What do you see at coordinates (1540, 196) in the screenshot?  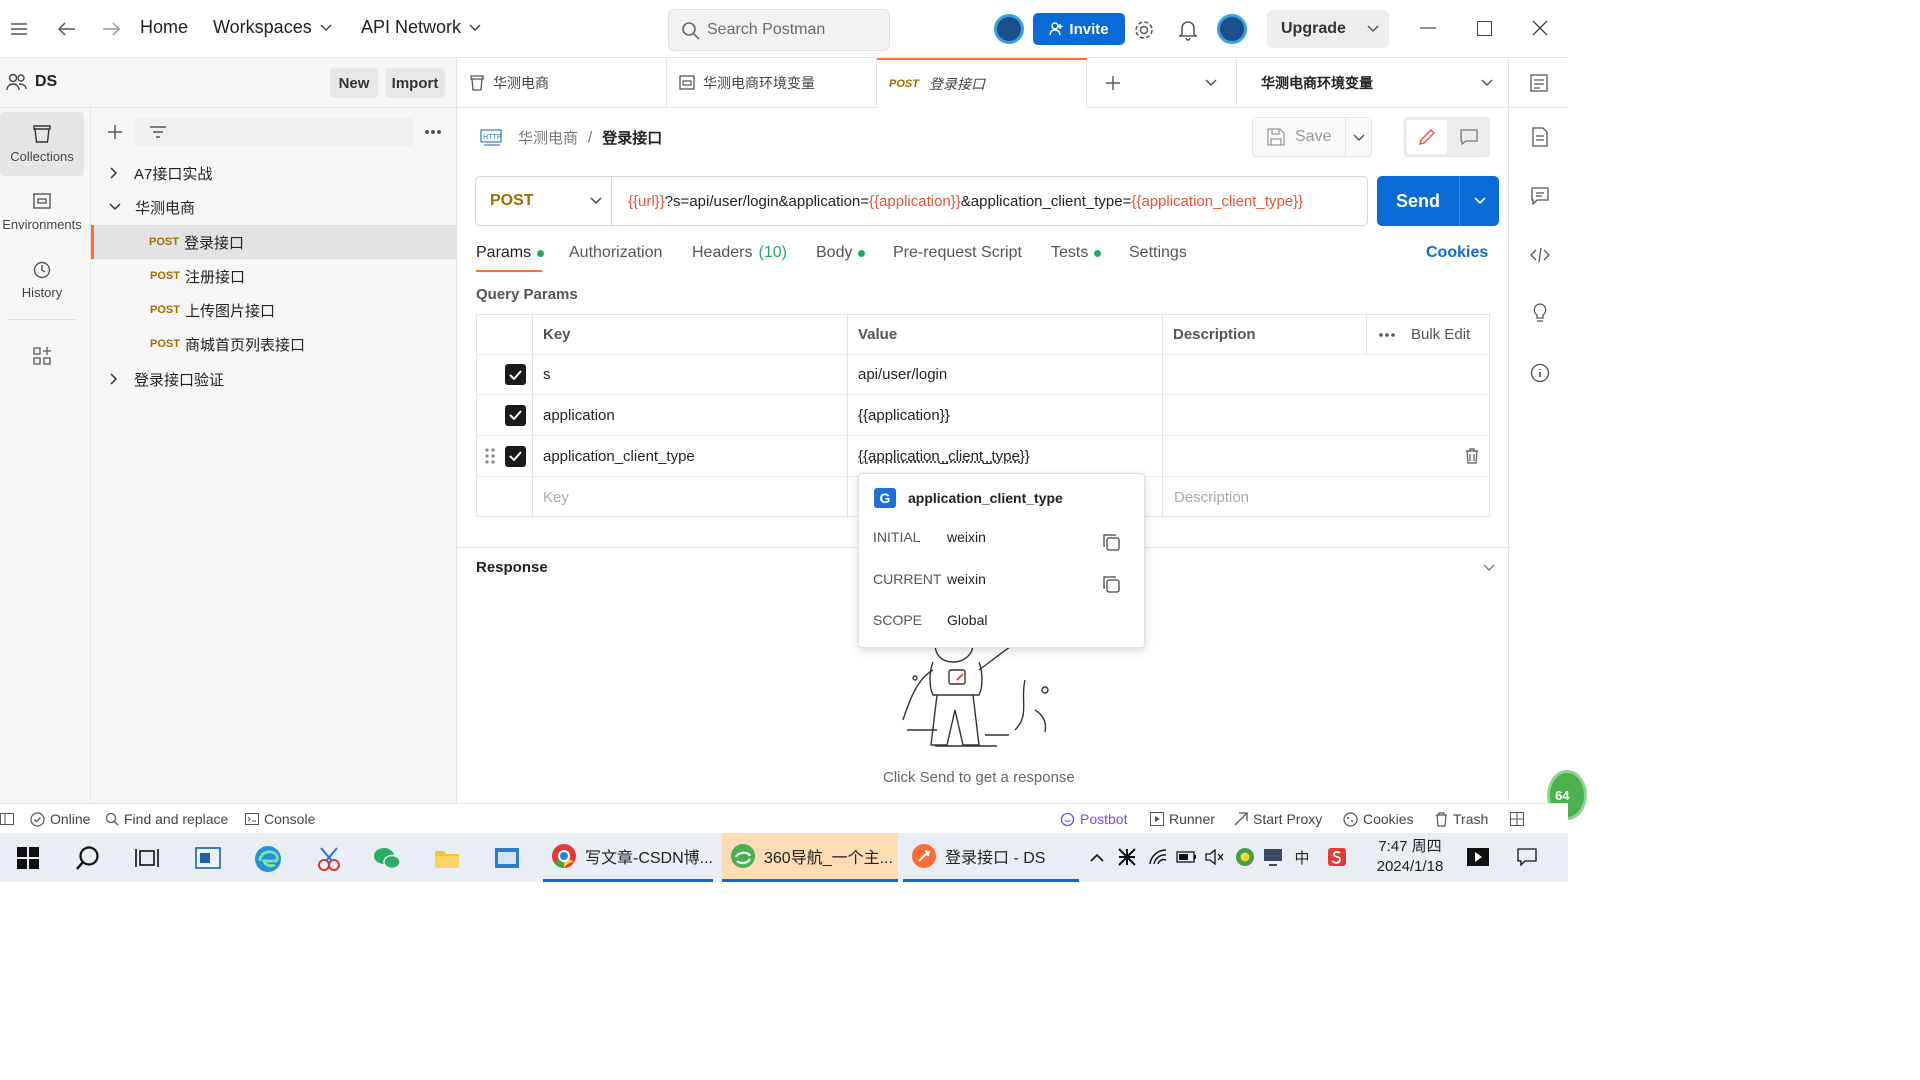 I see `comments-icon` at bounding box center [1540, 196].